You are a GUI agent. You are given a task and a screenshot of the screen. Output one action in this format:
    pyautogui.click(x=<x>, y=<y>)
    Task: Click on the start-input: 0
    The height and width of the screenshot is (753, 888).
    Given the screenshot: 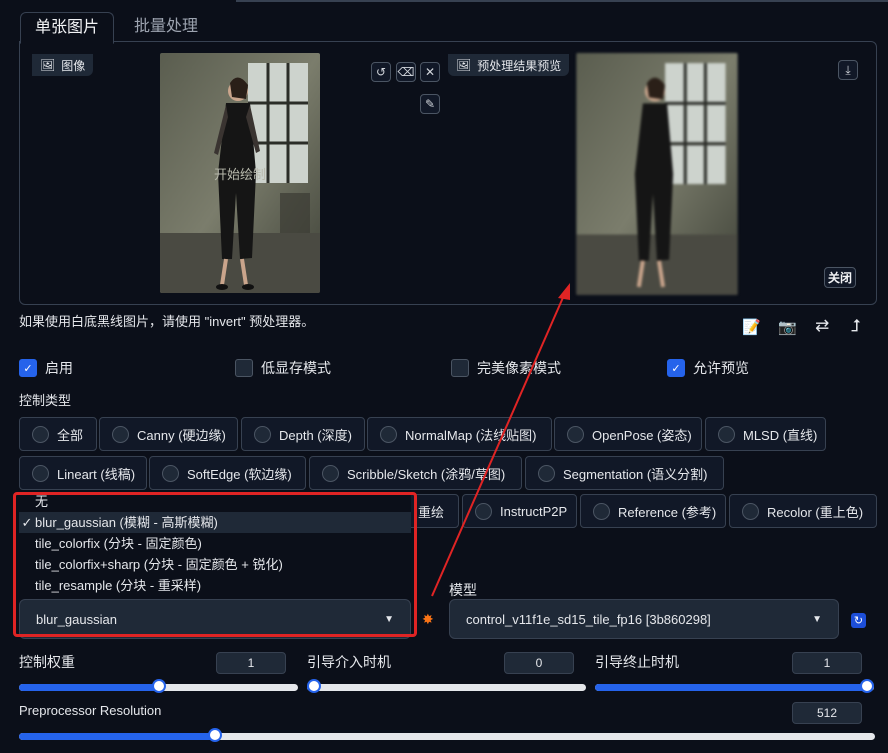 What is the action you would take?
    pyautogui.click(x=539, y=663)
    